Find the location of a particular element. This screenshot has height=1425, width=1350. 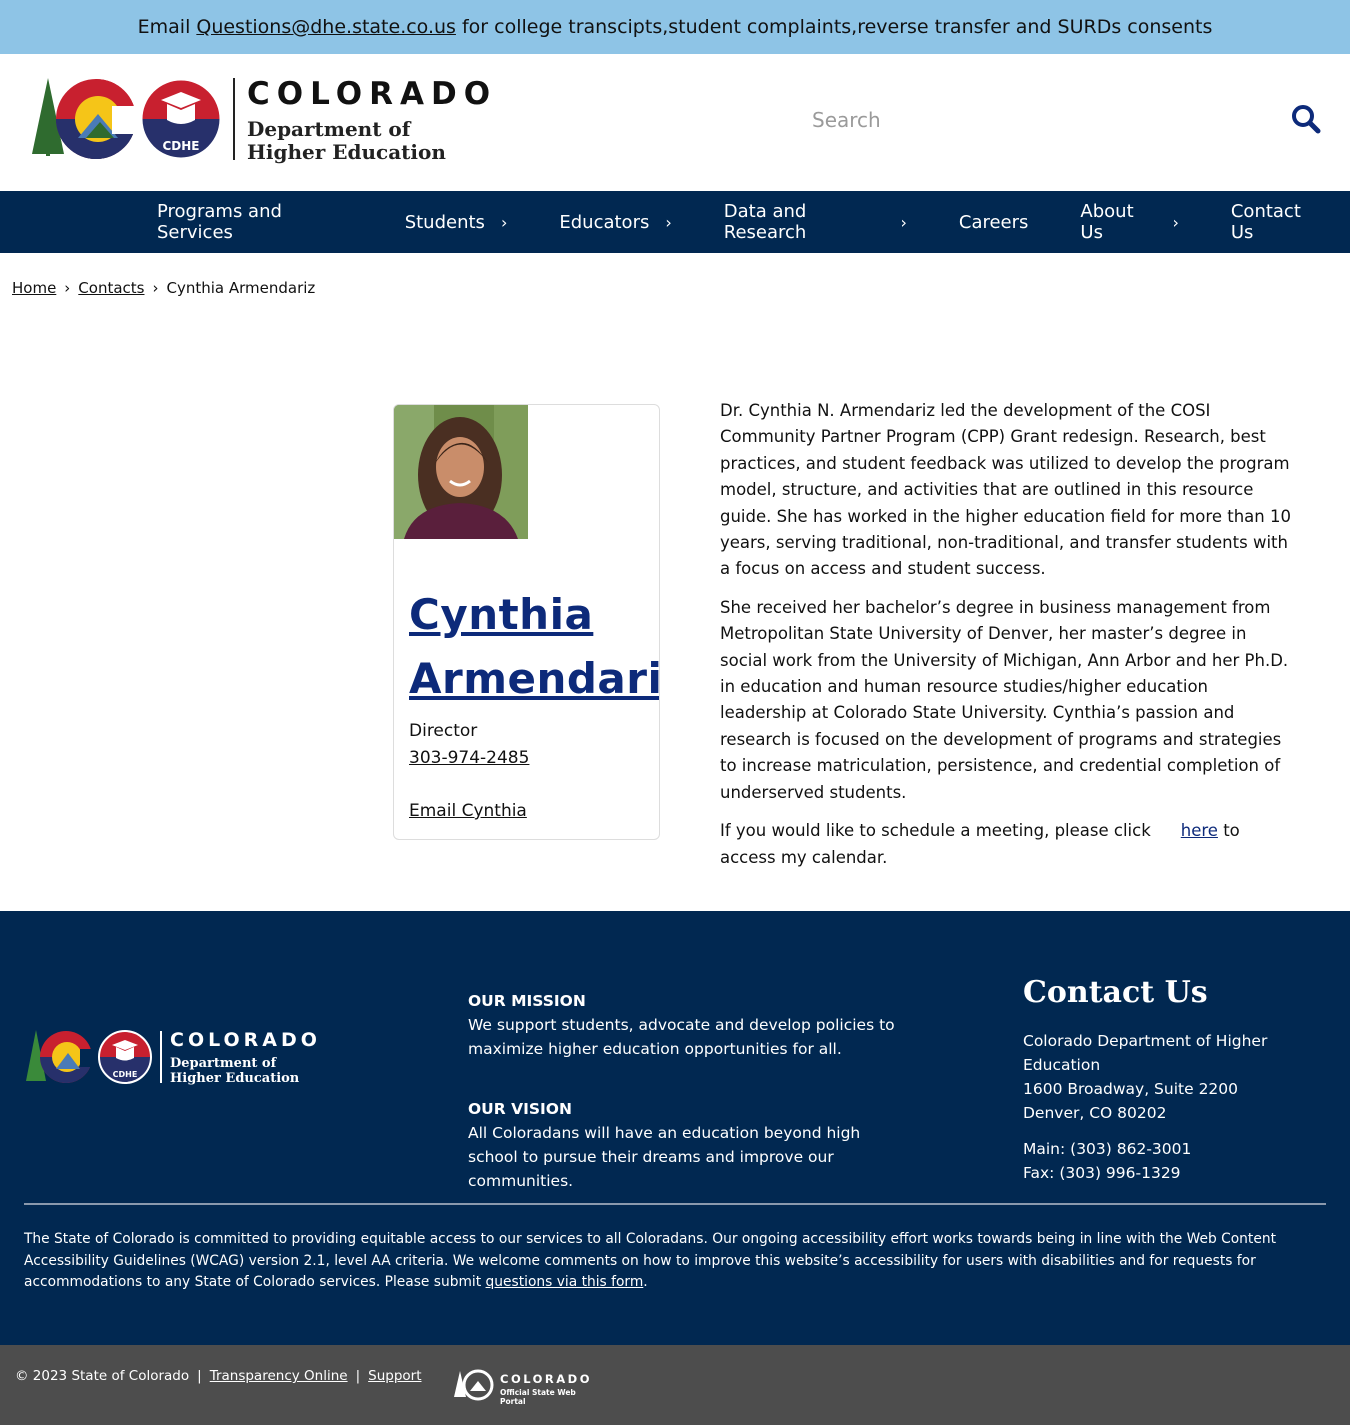

colorado-state-portal-logo: COLORADO Official State Web Portal is located at coordinates (524, 1387).